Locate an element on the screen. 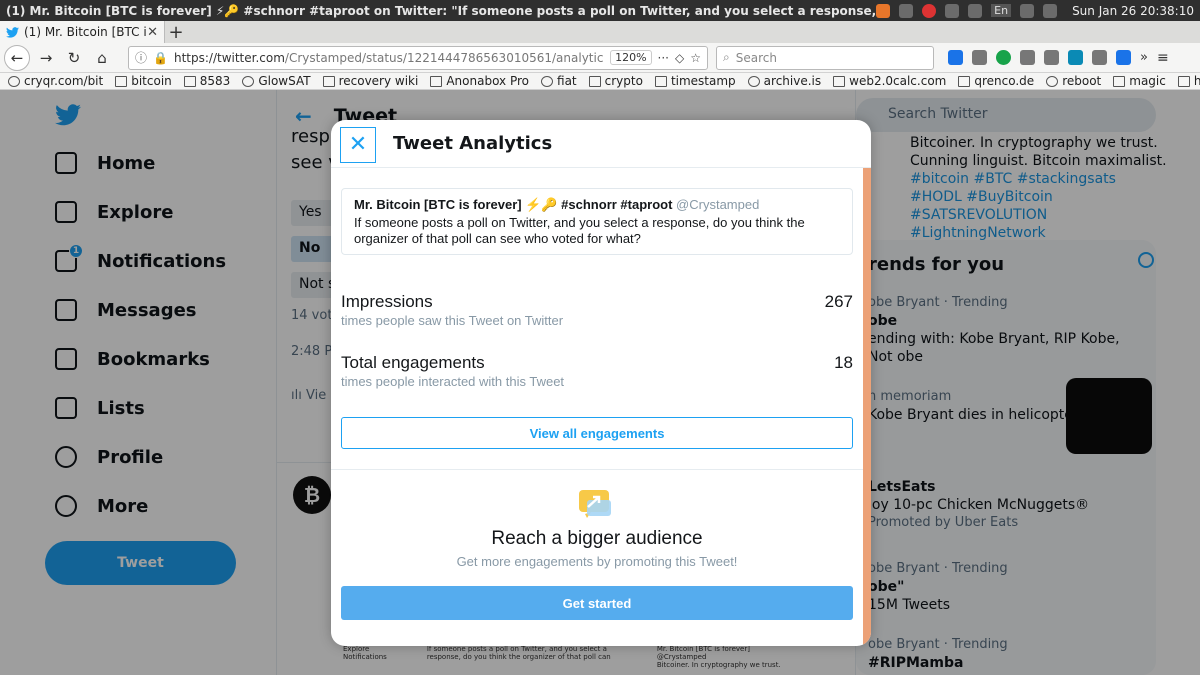 This screenshot has height=675, width=1200. vlc-icon is located at coordinates (883, 10).